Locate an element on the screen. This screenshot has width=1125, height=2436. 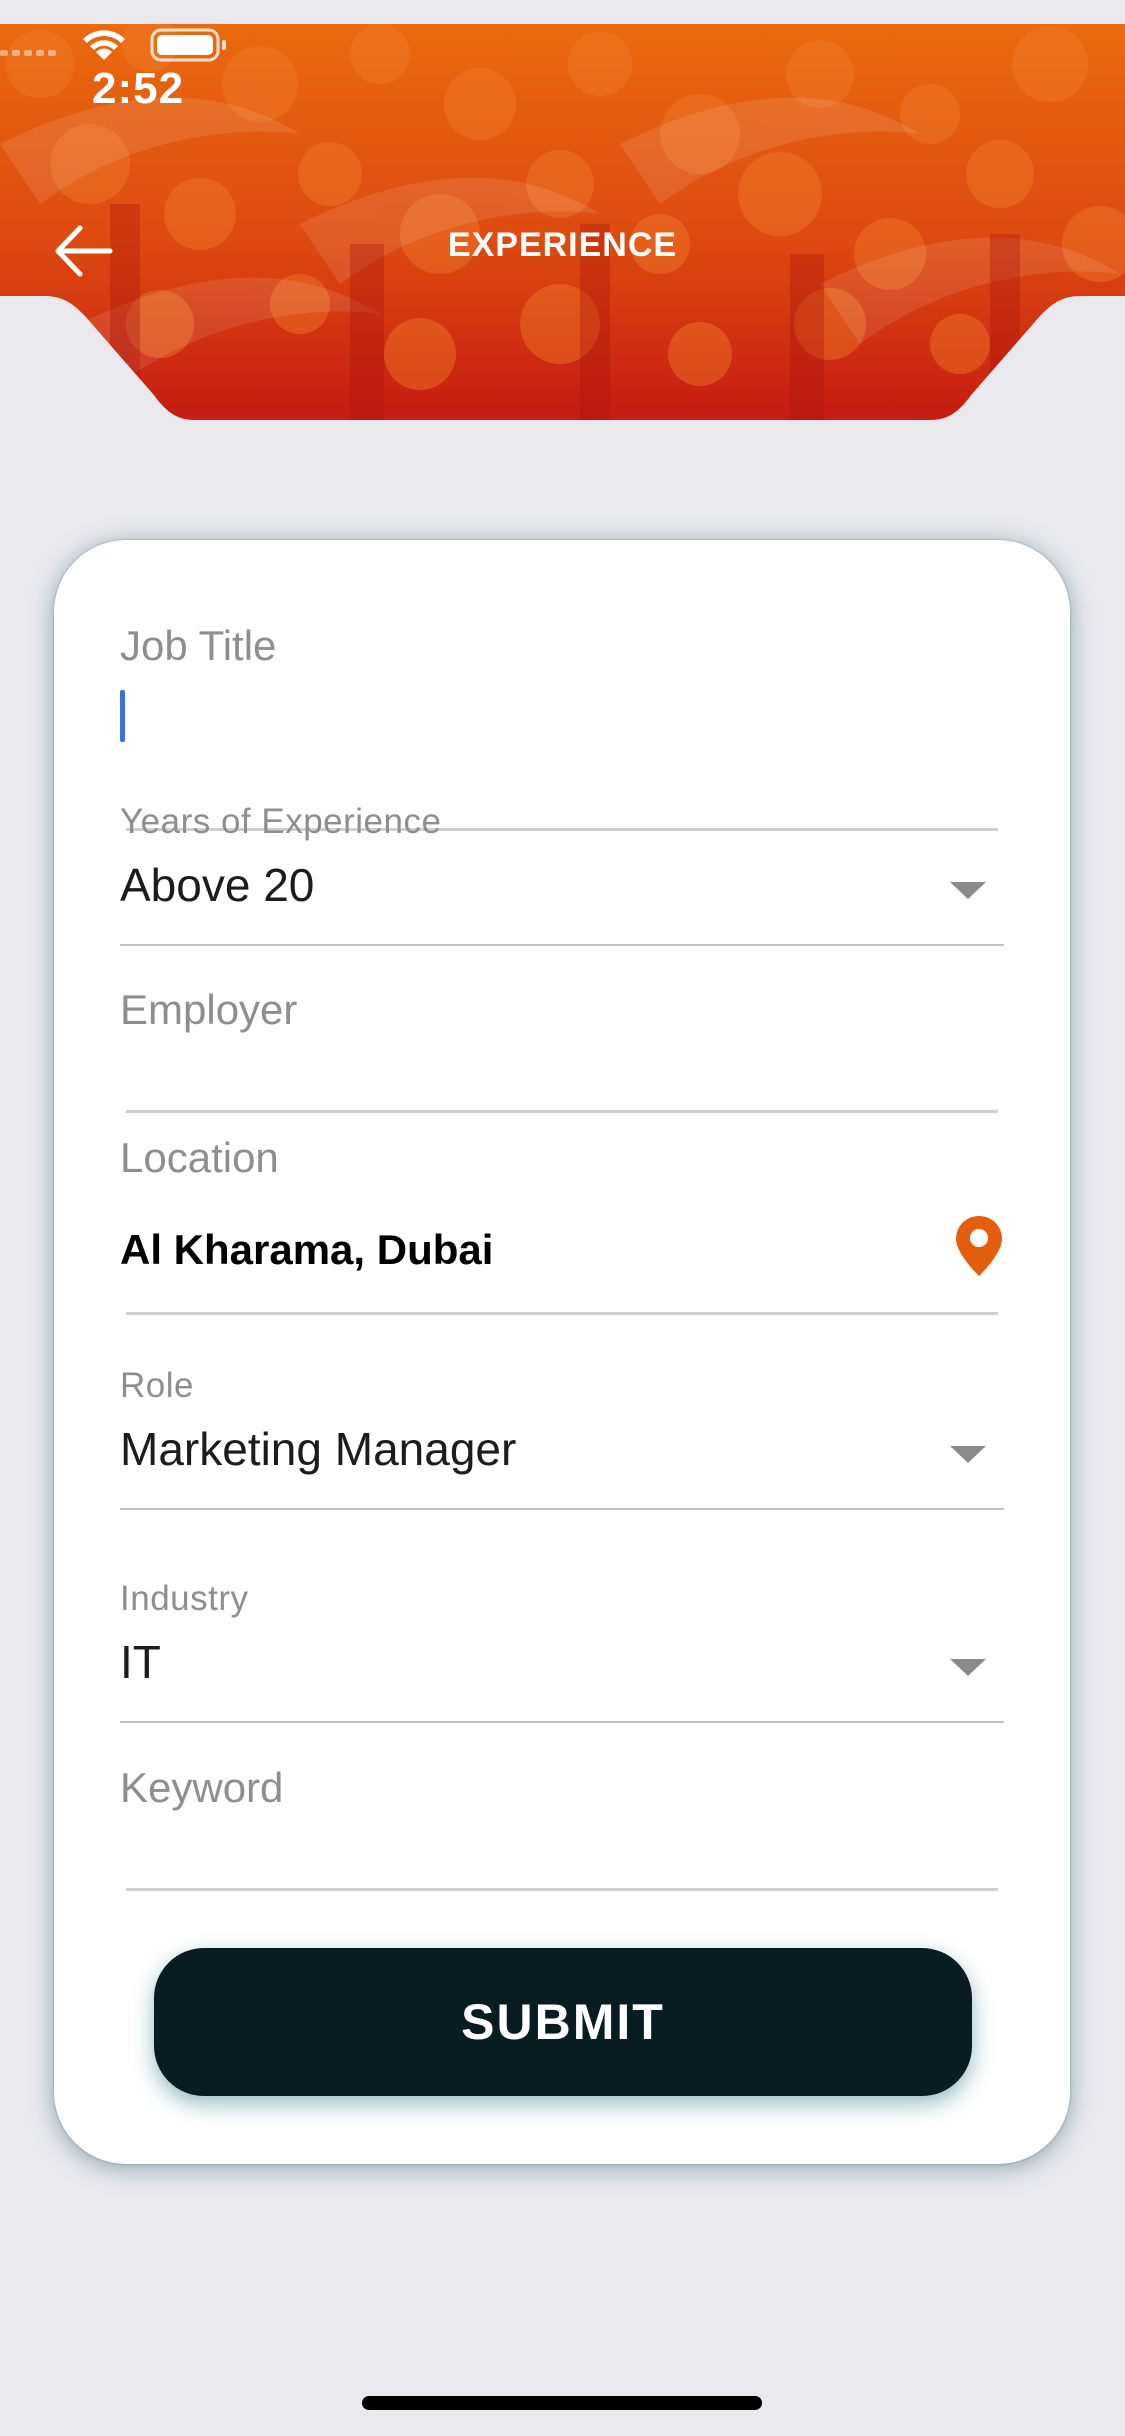
employer-underline is located at coordinates (562, 1111).